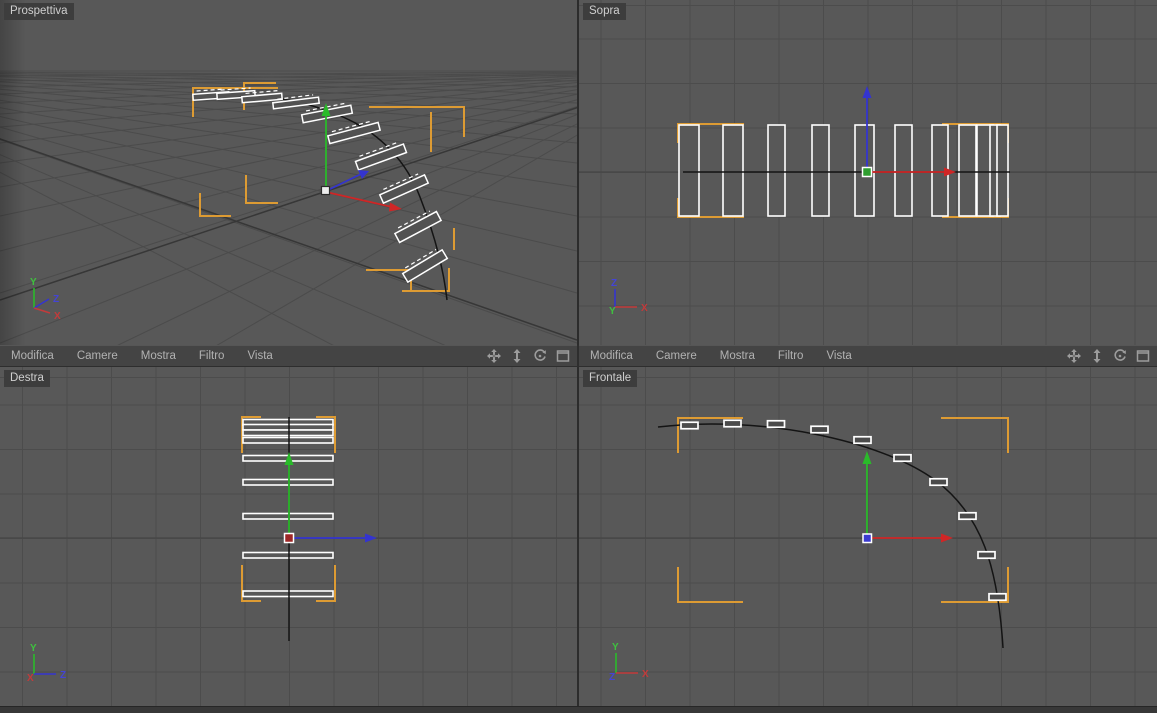 This screenshot has height=713, width=1157. What do you see at coordinates (604, 11) in the screenshot?
I see `viewport-label-top: Sopra` at bounding box center [604, 11].